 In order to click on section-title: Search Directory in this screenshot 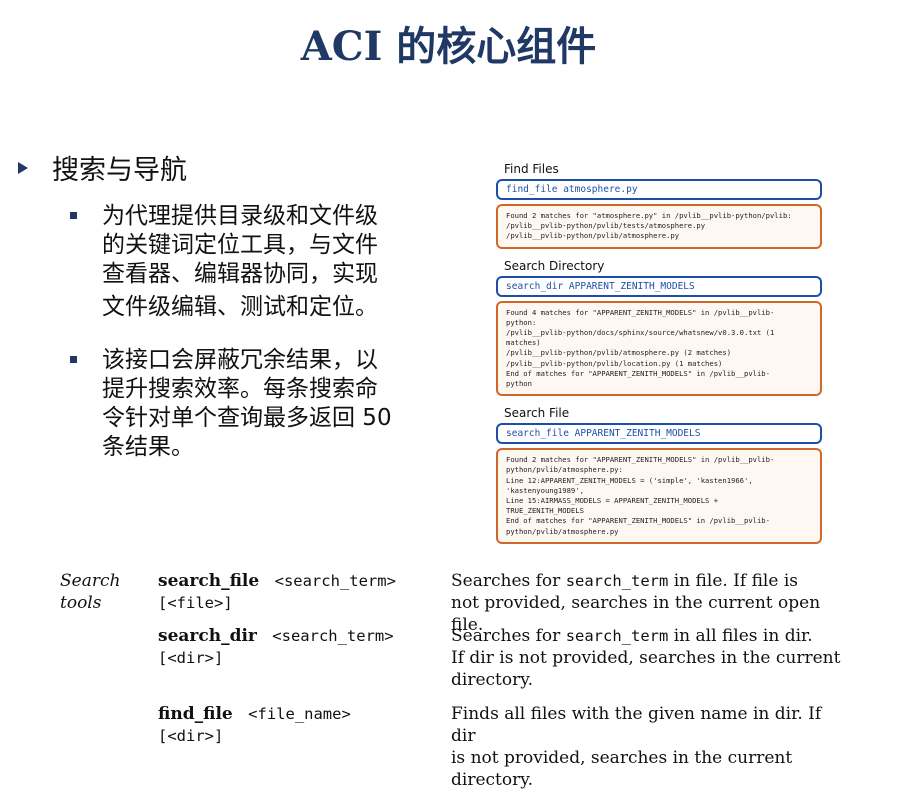, I will do `click(554, 265)`.